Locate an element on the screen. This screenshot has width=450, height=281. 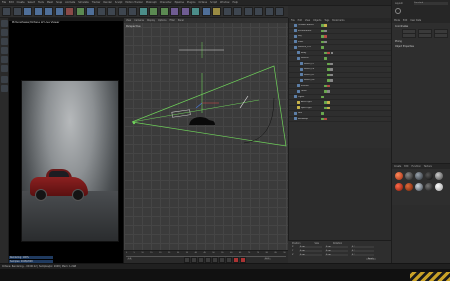
redo-icon is located at coordinates (17, 11).